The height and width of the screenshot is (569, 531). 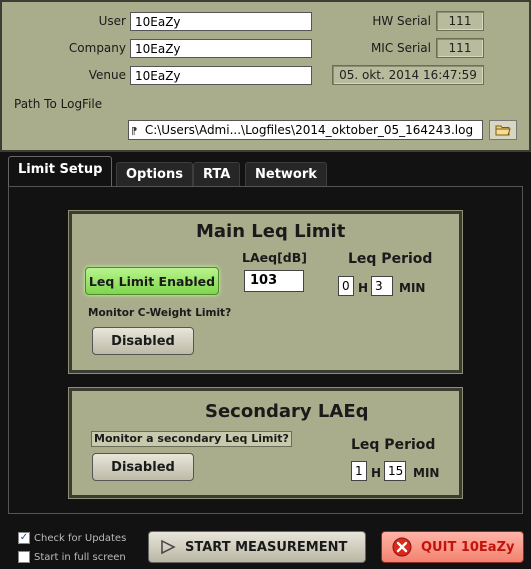 I want to click on check-updates-label: Check for Updates, so click(x=80, y=538).